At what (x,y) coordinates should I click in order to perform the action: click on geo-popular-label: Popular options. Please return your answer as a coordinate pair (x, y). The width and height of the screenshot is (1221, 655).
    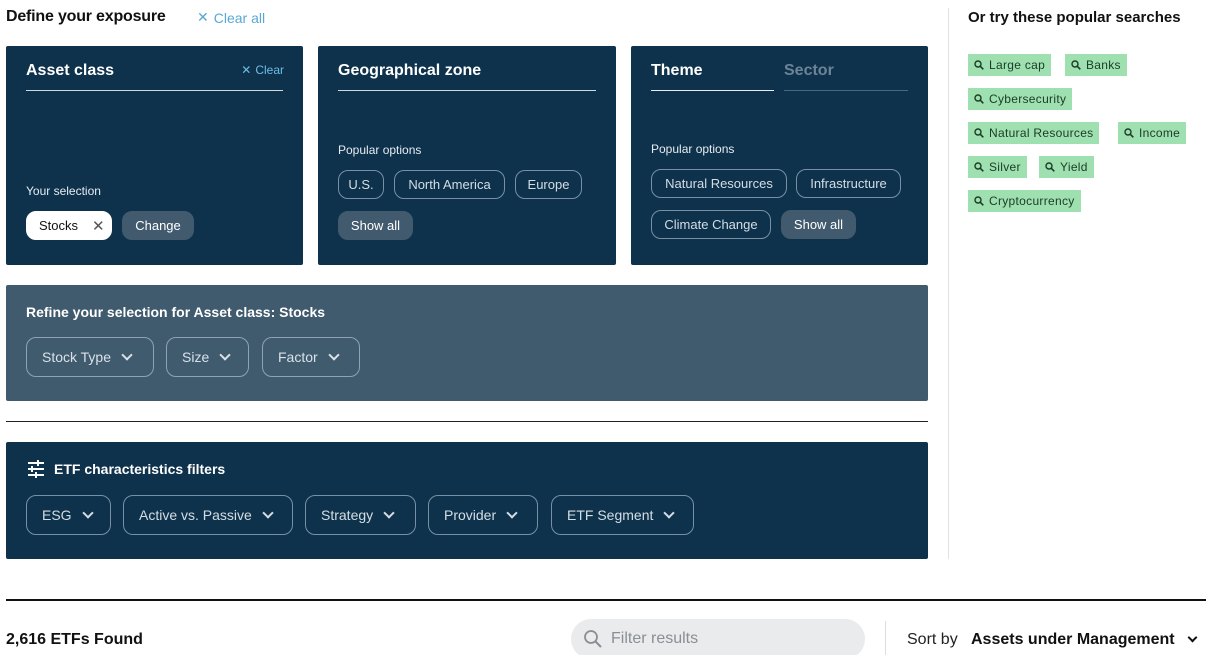
    Looking at the image, I should click on (380, 150).